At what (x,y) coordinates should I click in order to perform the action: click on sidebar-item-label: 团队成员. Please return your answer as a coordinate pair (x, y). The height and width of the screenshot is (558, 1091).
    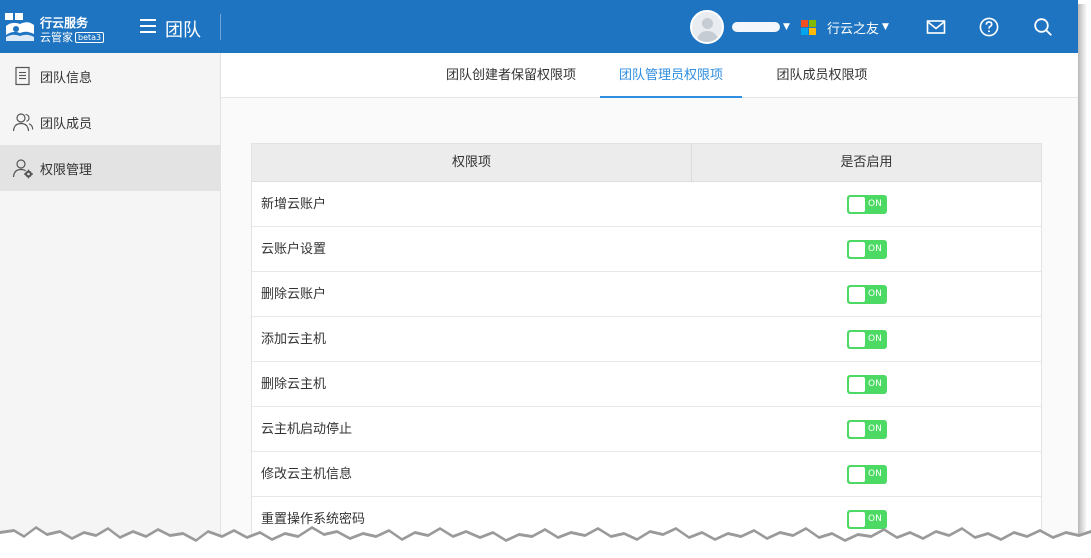
    Looking at the image, I should click on (66, 124).